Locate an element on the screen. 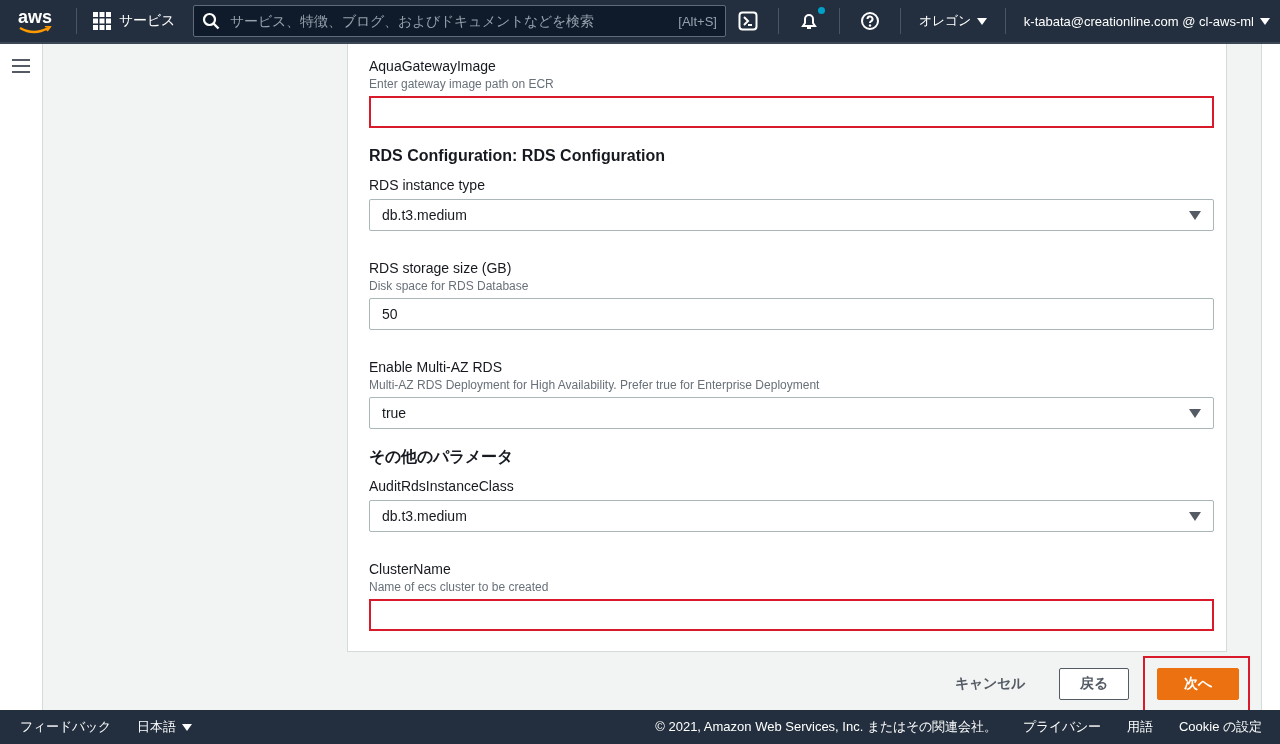  account-menu: k-tabata@creationline.com @ cl-aws-ml is located at coordinates (1146, 21).